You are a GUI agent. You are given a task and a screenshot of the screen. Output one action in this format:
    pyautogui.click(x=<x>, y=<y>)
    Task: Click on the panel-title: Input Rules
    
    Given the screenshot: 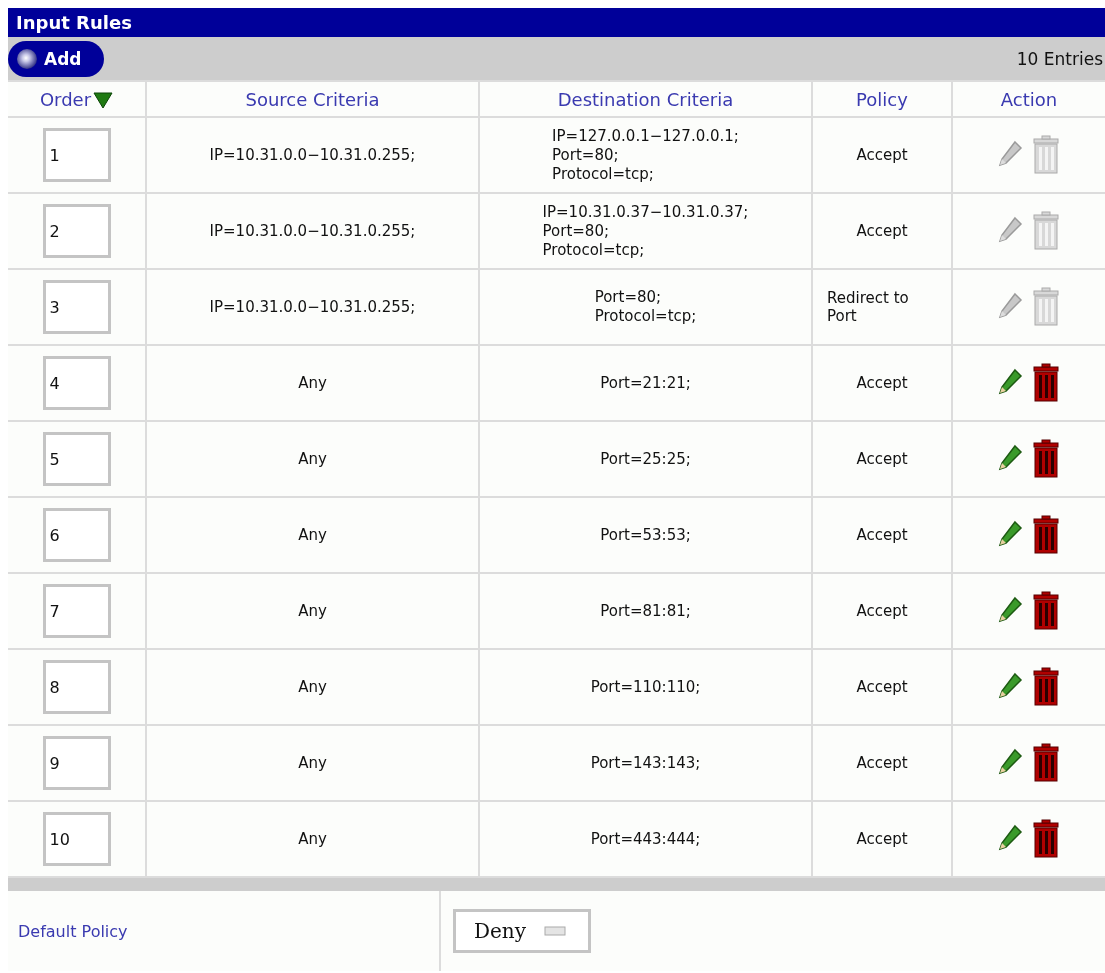 What is the action you would take?
    pyautogui.click(x=556, y=22)
    